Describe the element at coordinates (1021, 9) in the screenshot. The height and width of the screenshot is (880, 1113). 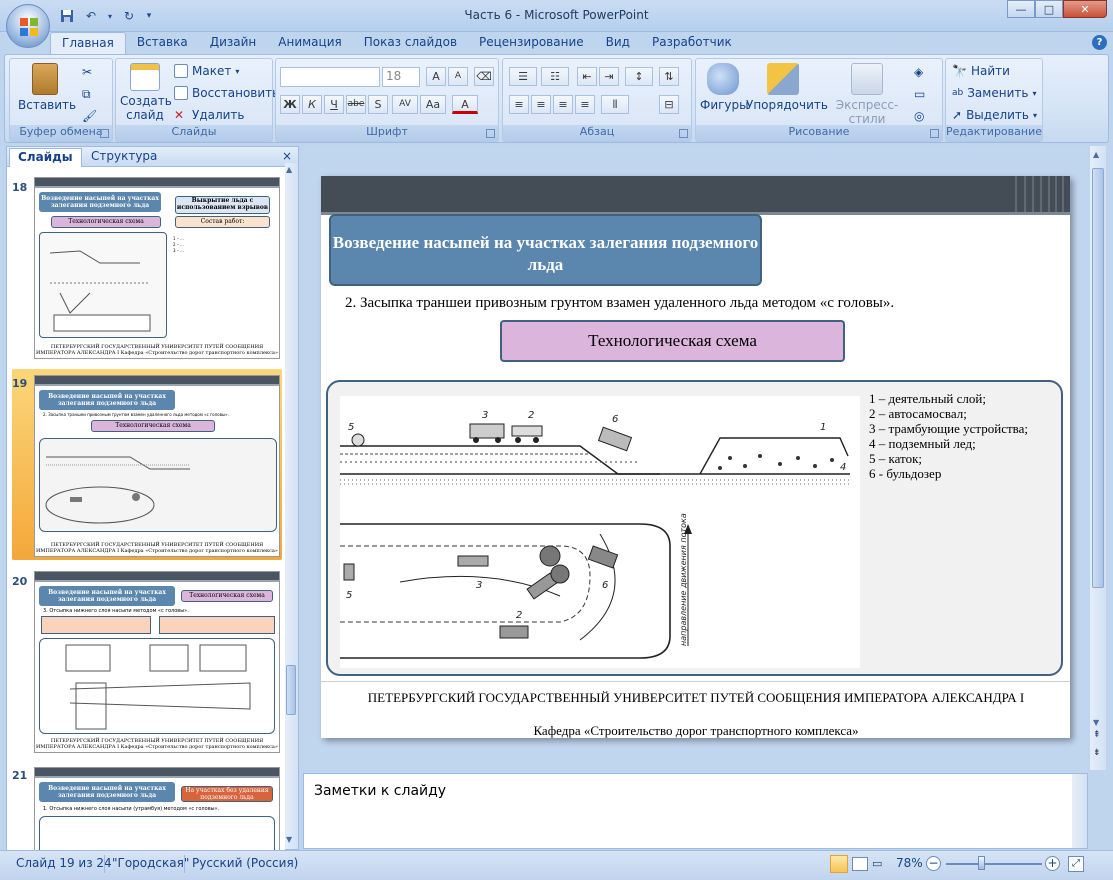
I see `minimize-button: —` at that location.